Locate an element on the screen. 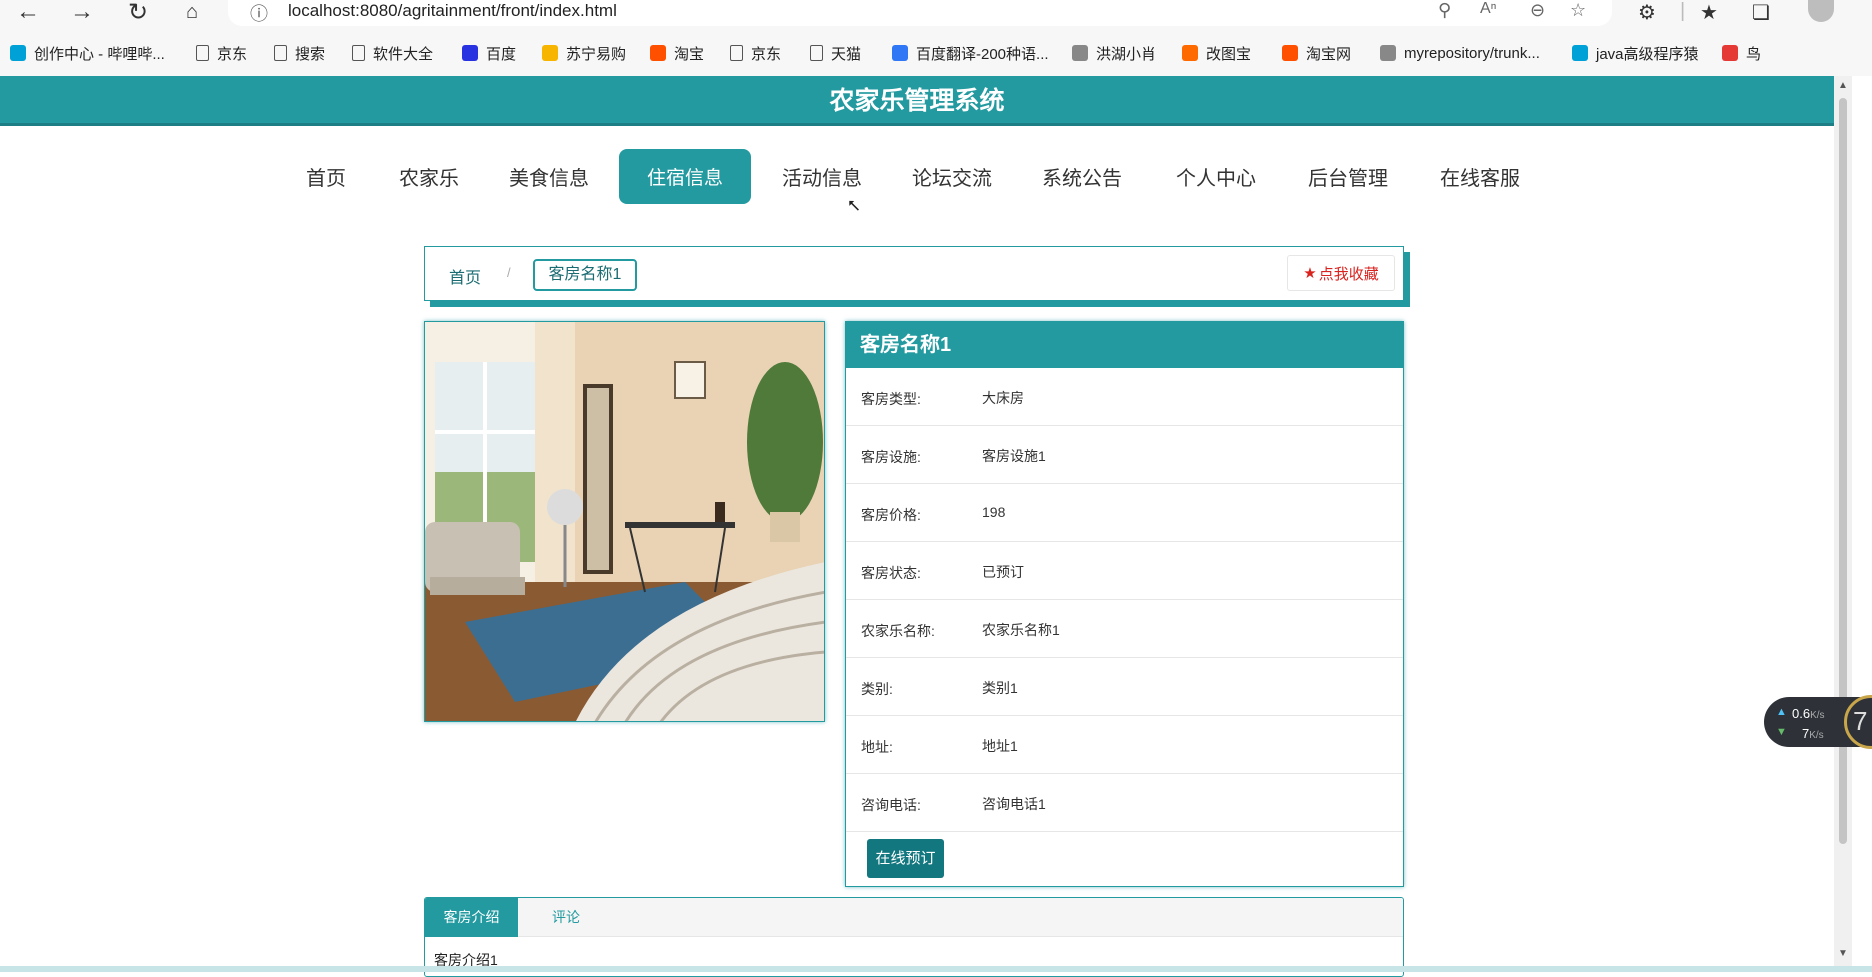 The image size is (1872, 977). bookmark-item: 鸟 is located at coordinates (1741, 53).